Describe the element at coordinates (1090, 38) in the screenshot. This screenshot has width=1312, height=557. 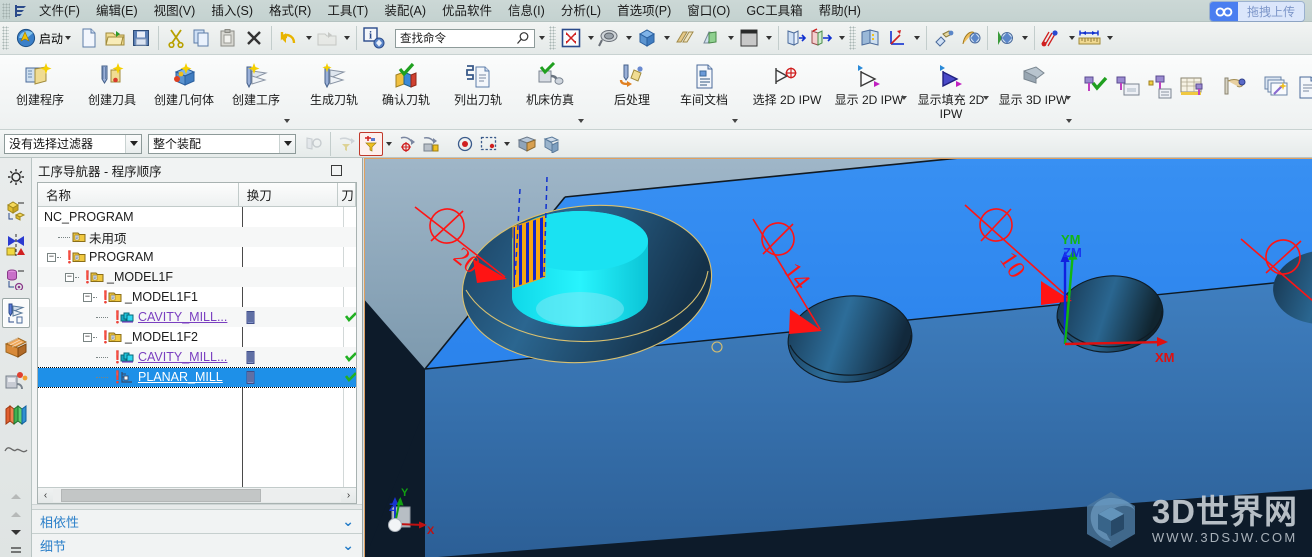
I see `measure-distance-button` at that location.